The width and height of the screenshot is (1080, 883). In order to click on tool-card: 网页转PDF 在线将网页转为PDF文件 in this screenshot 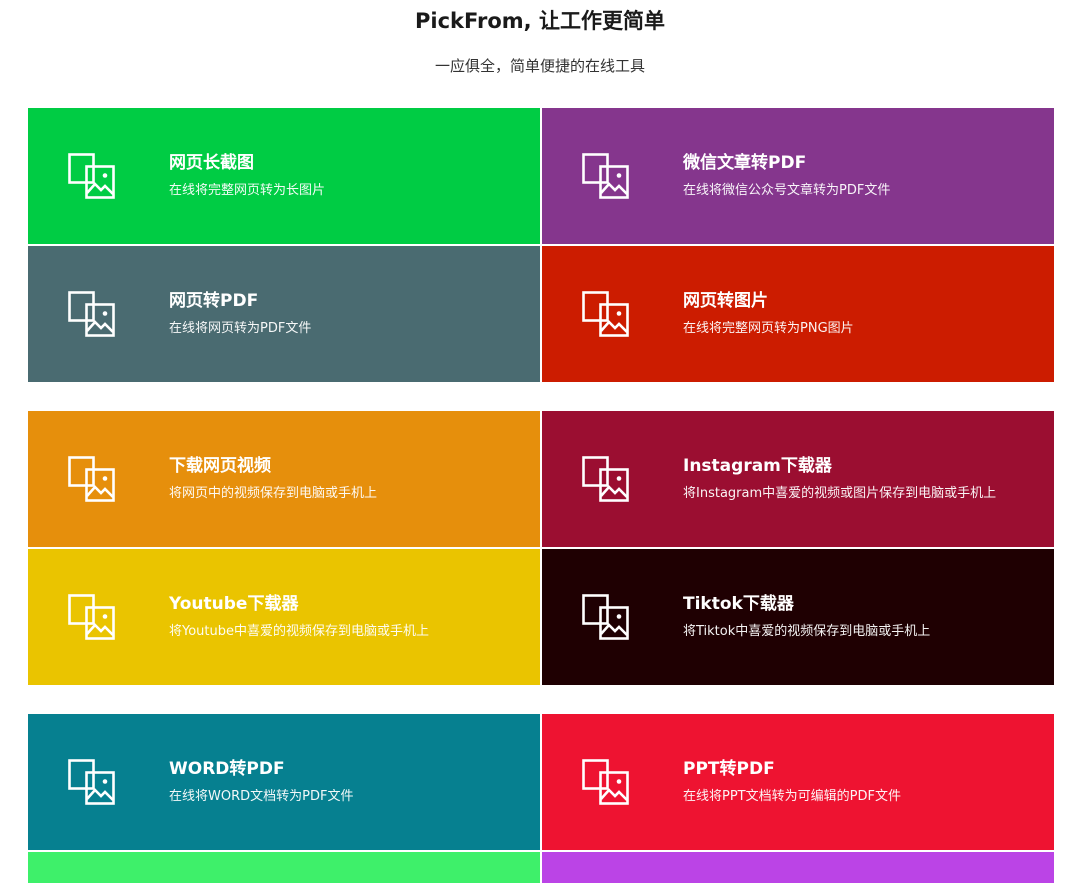, I will do `click(284, 314)`.